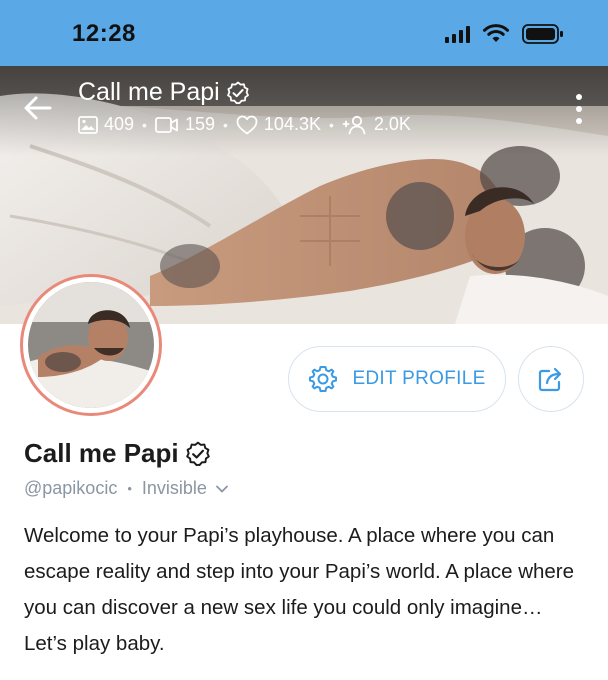 The width and height of the screenshot is (608, 680). I want to click on edit-profile-button: EDIT PROFILE, so click(397, 379).